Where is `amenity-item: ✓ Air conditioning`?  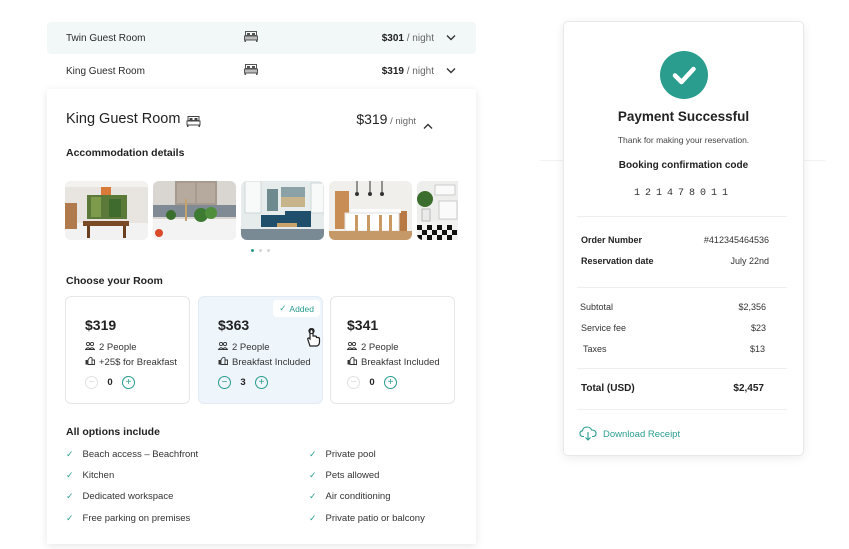
amenity-item: ✓ Air conditioning is located at coordinates (350, 496).